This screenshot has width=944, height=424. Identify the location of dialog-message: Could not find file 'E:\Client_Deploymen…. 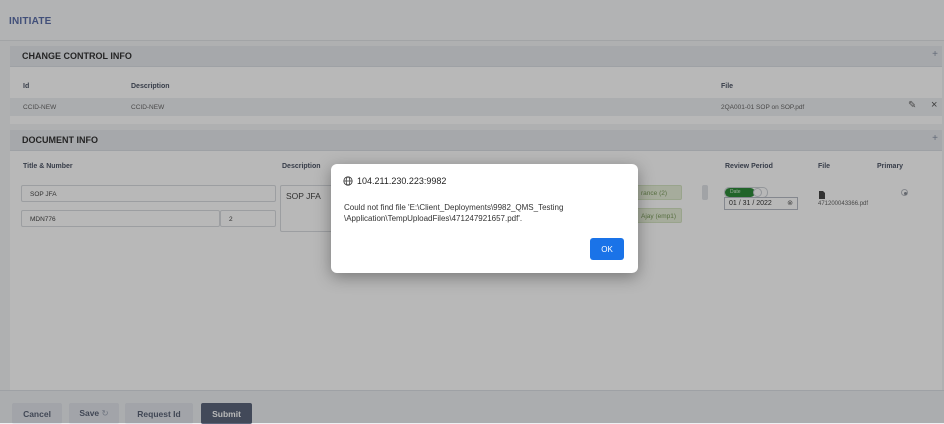
(454, 213).